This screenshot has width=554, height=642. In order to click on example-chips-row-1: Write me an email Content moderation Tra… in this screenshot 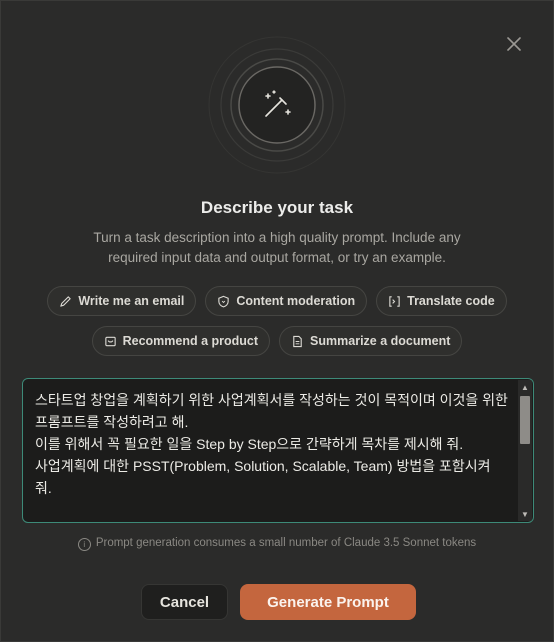, I will do `click(277, 301)`.